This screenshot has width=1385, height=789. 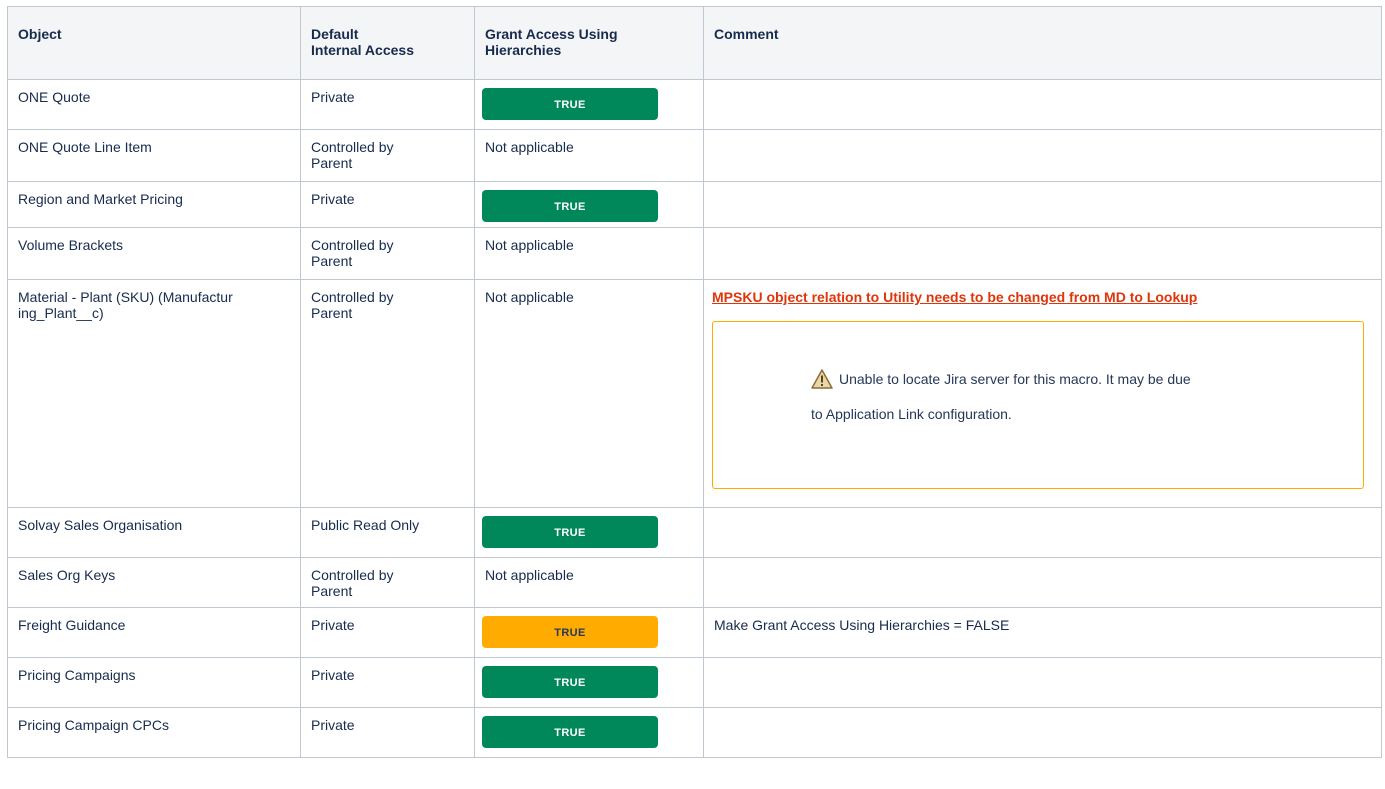 I want to click on warning-icon, so click(x=822, y=379).